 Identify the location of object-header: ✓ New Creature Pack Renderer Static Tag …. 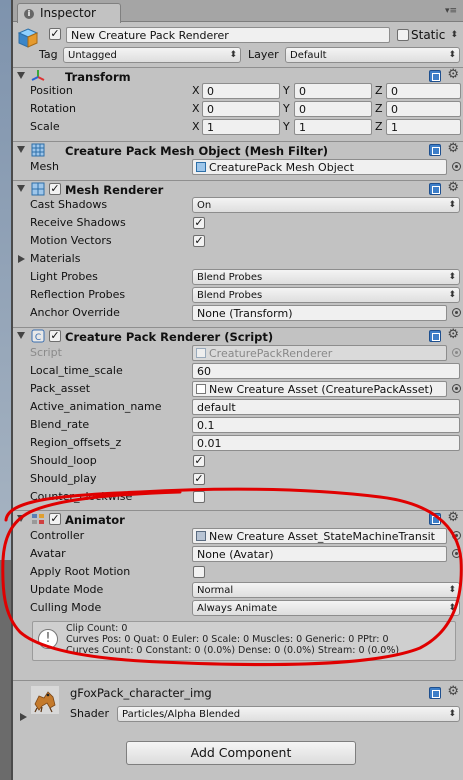
(238, 45).